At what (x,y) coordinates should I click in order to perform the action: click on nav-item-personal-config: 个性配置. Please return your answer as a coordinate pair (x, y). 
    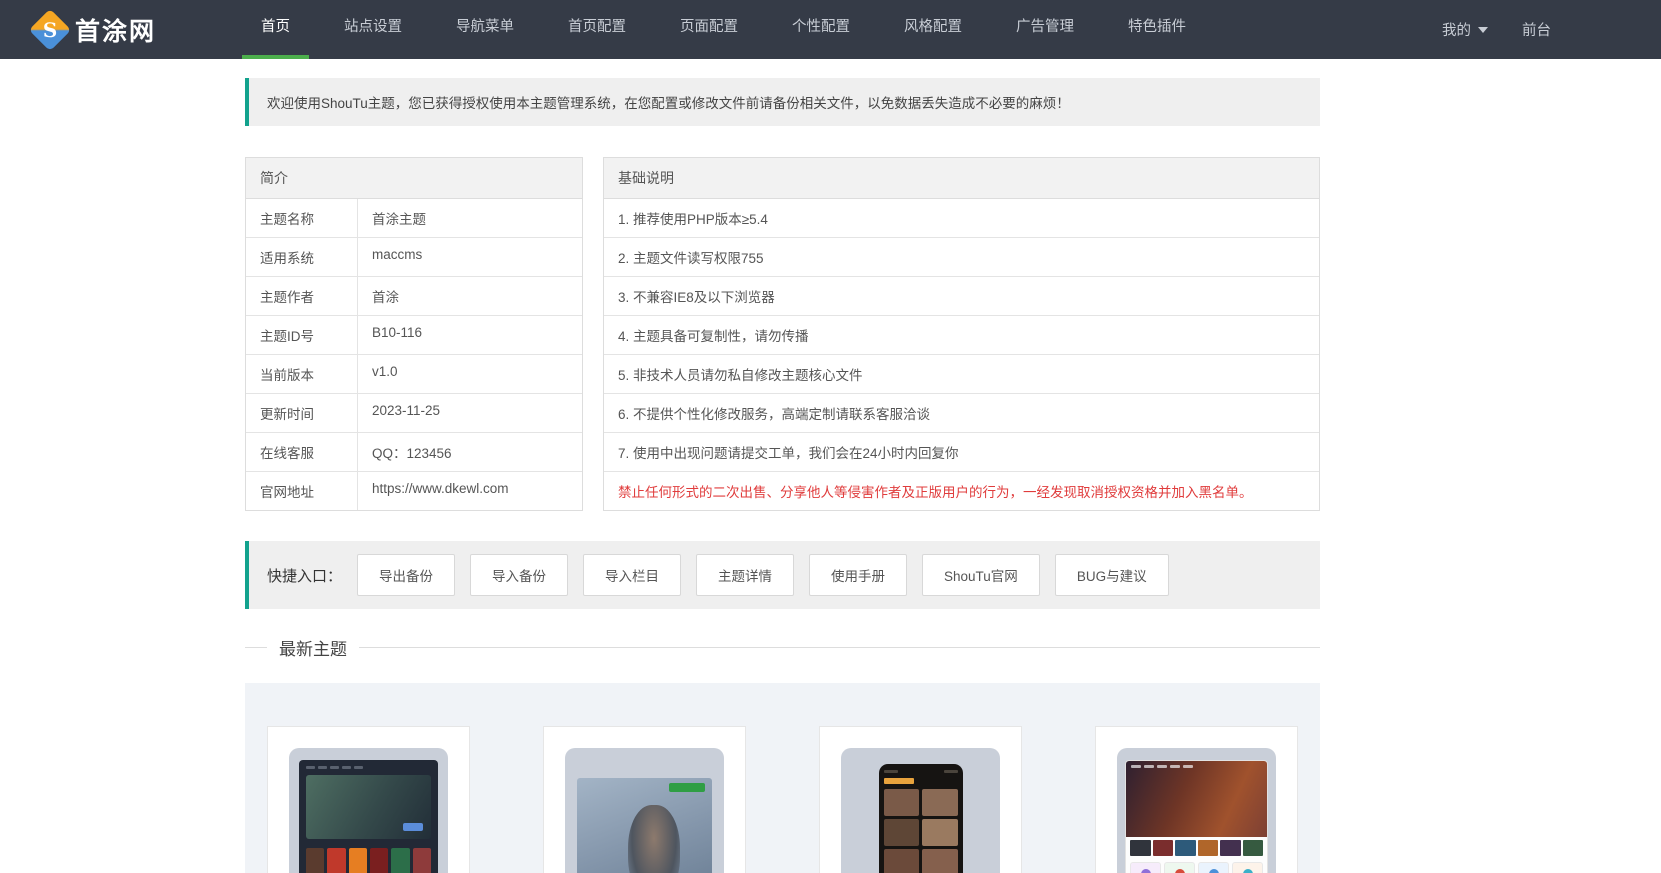
    Looking at the image, I should click on (821, 29).